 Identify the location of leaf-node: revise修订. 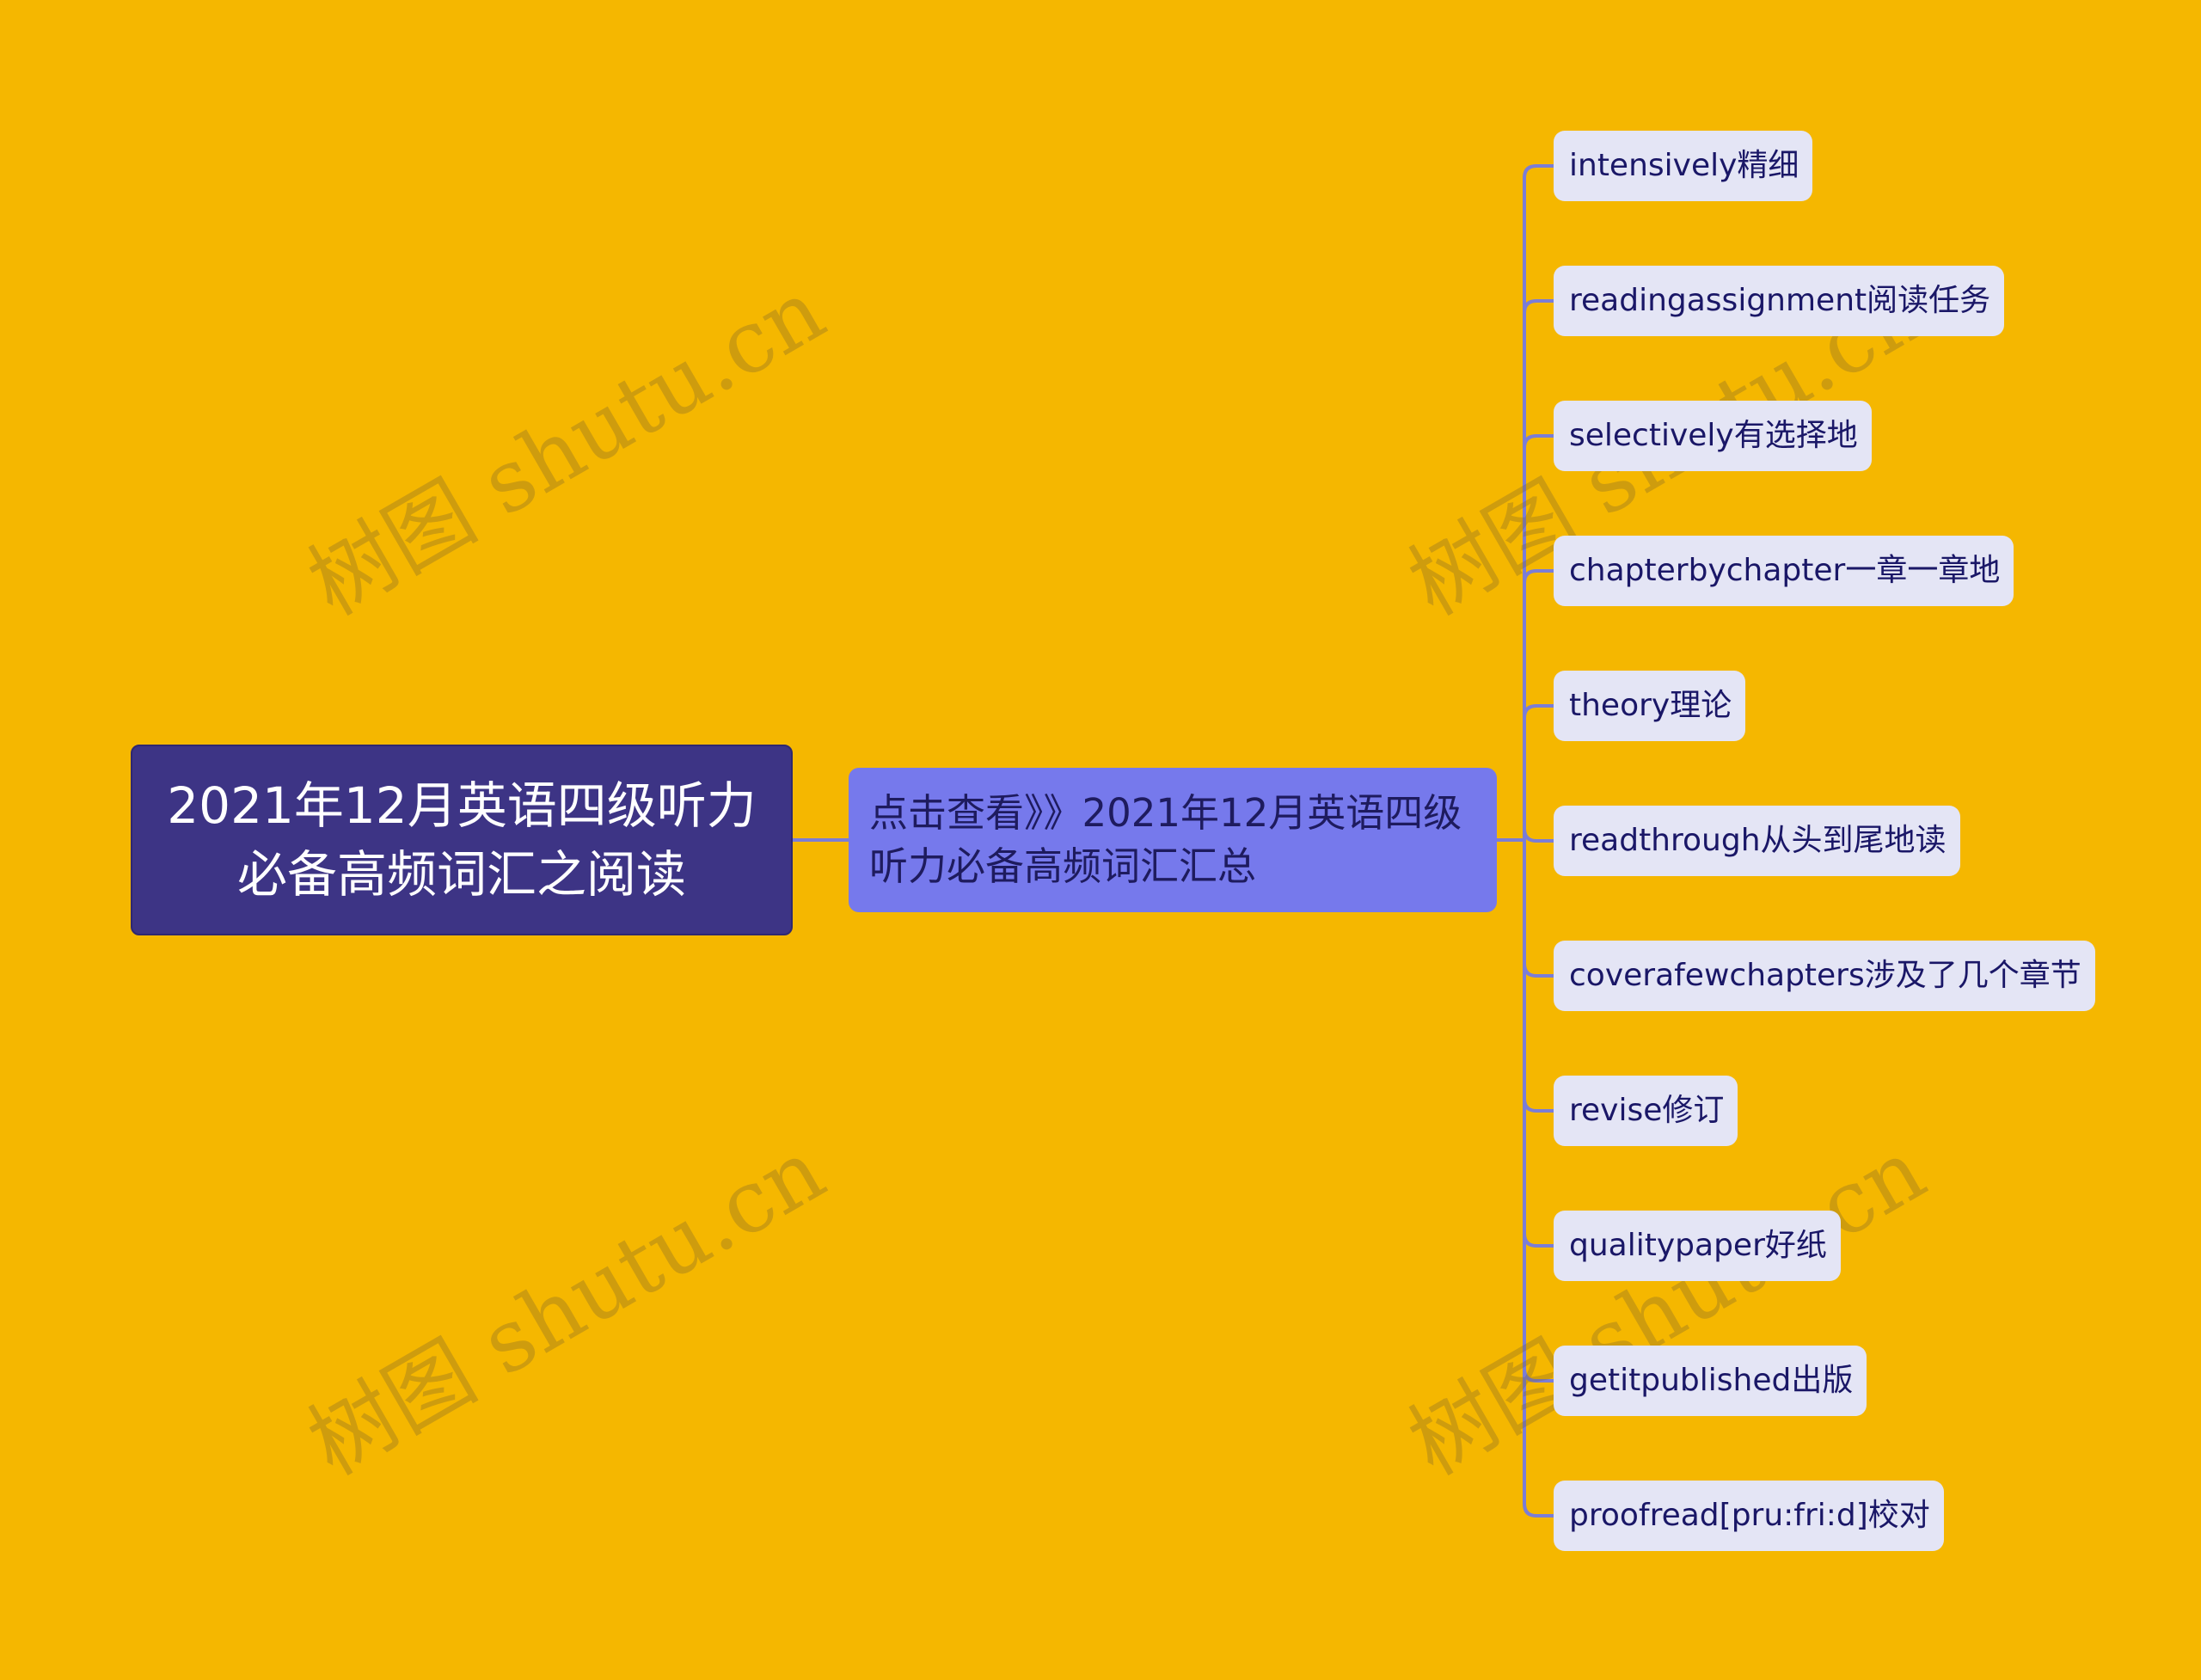
(1646, 1111).